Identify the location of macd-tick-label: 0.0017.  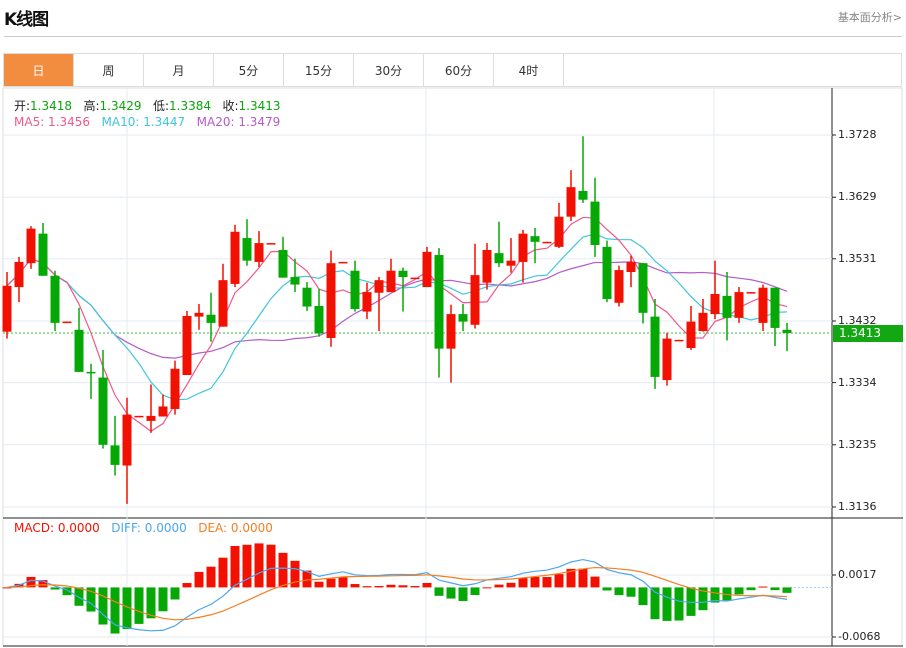
(857, 574).